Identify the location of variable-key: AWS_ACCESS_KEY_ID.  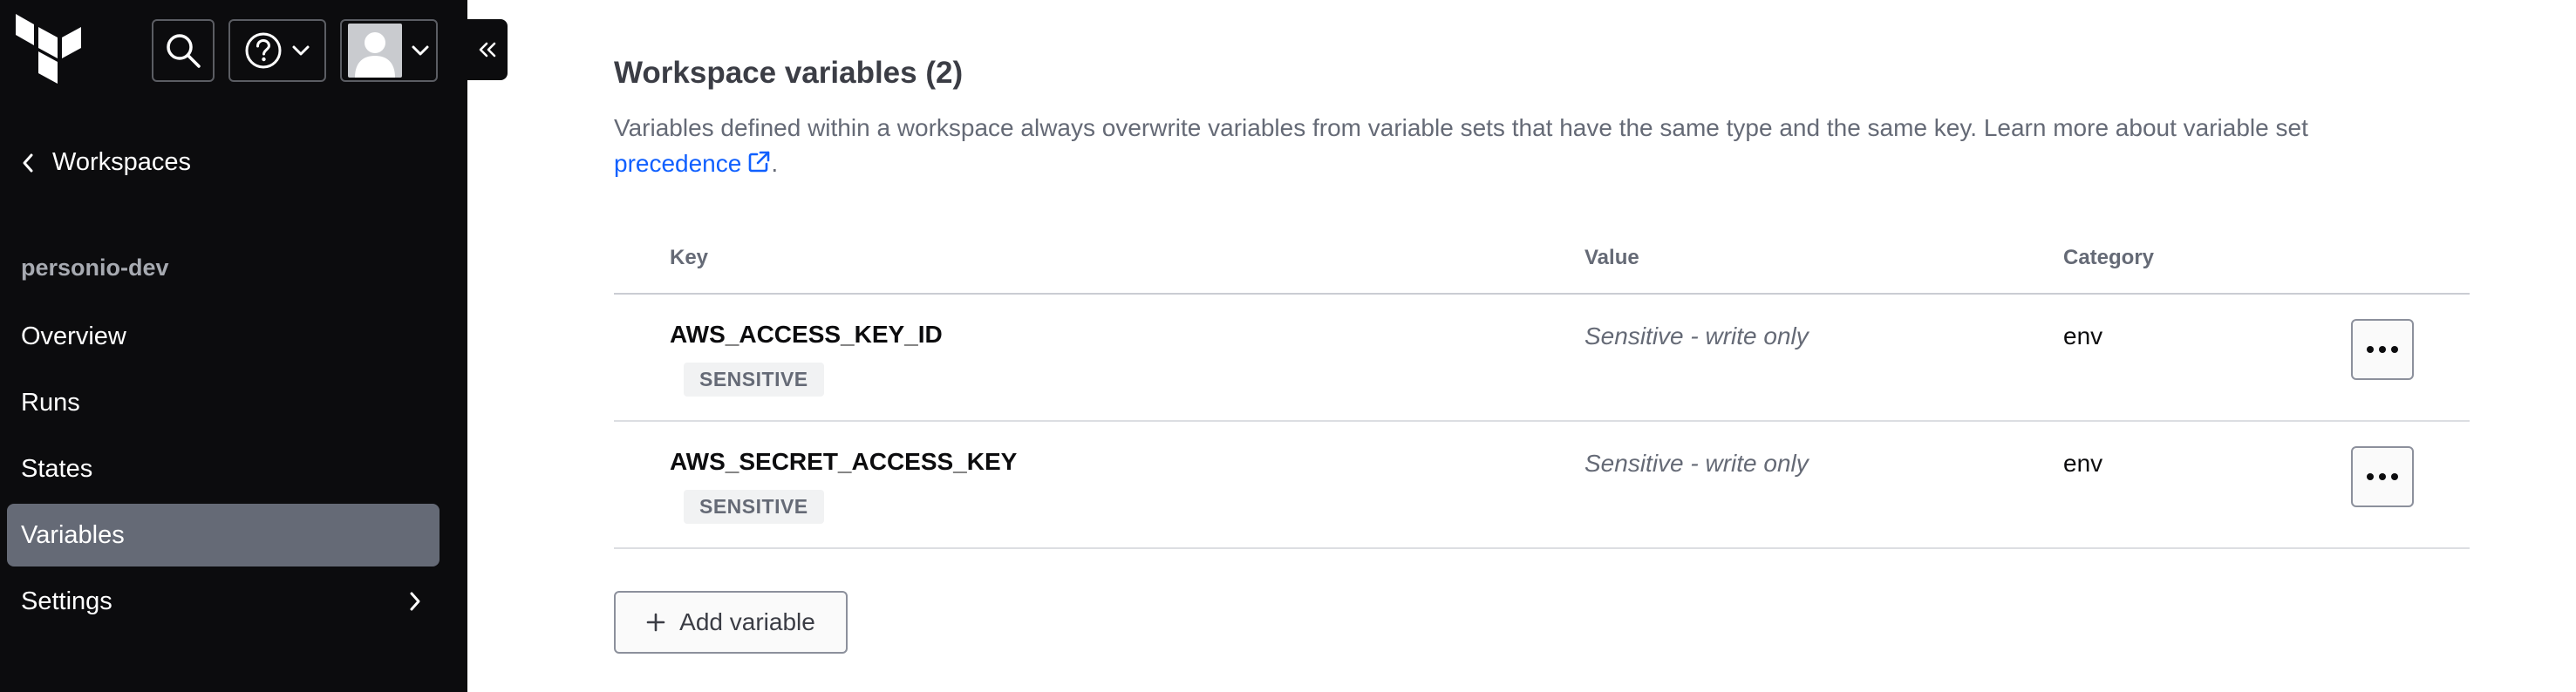
(807, 334).